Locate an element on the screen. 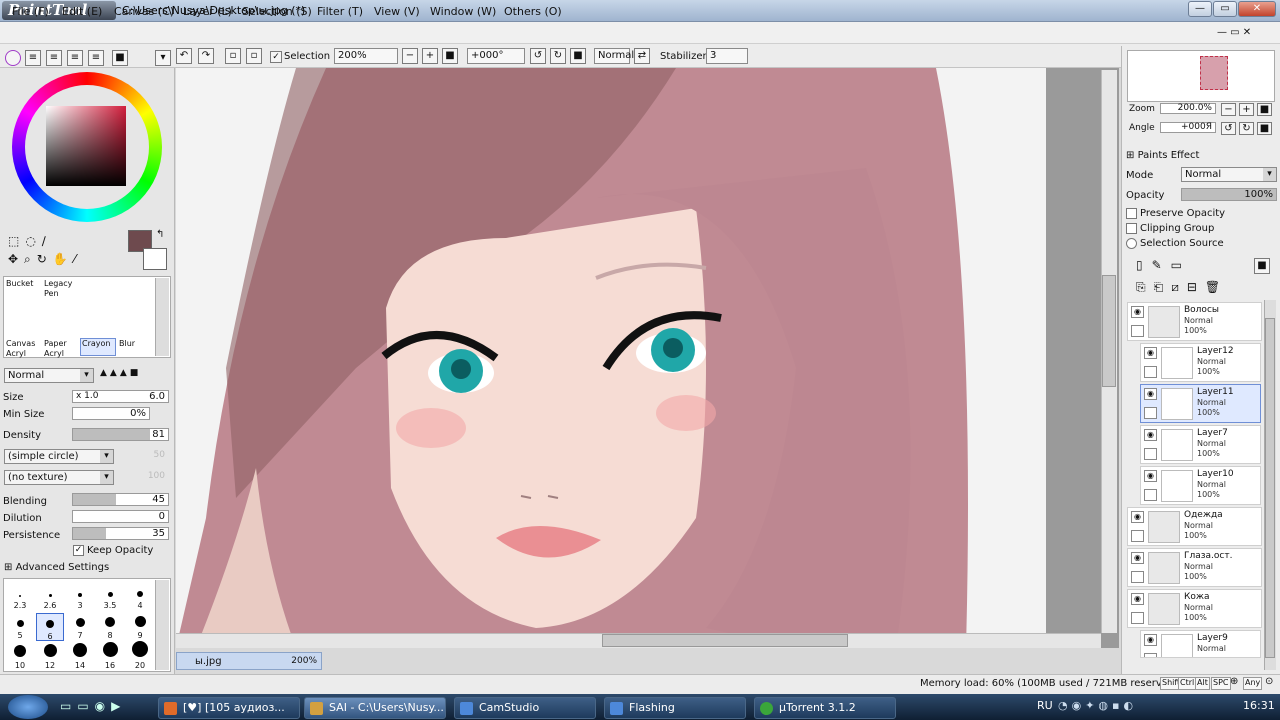  brush-size-item: 16 is located at coordinates (110, 656).